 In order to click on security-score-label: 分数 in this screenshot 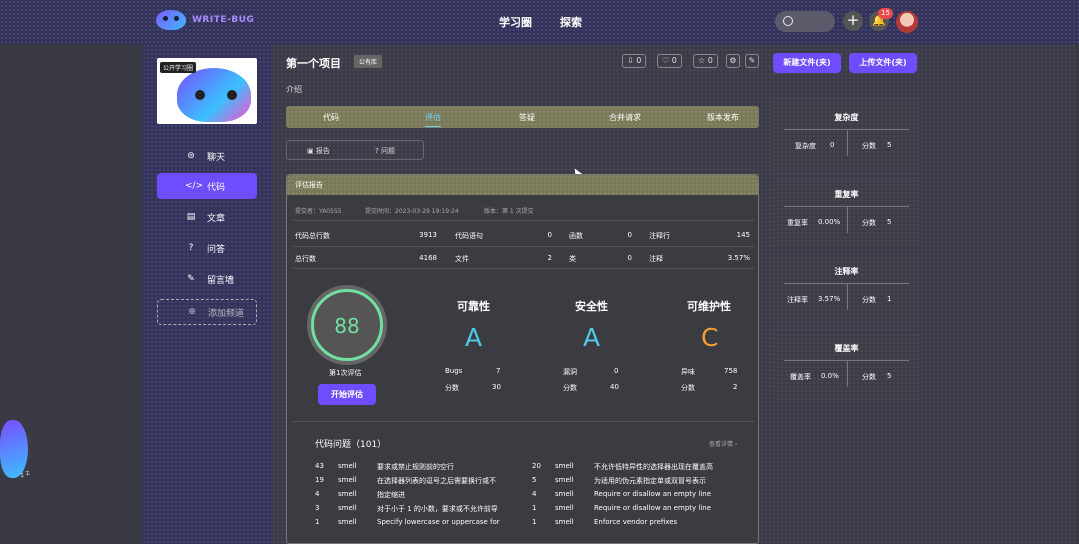, I will do `click(570, 388)`.